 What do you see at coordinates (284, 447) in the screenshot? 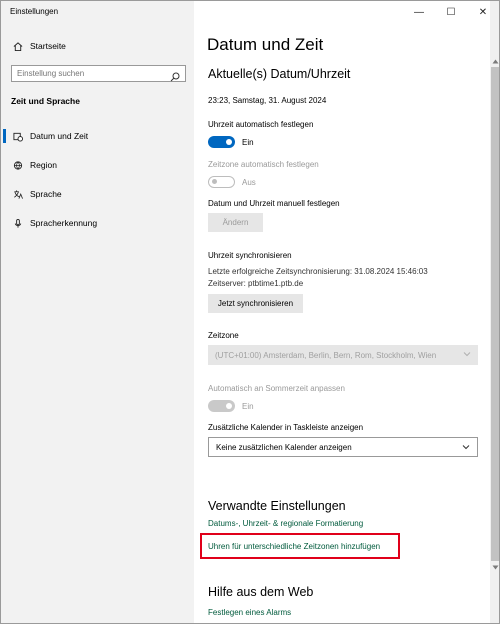
I see `calendar-value: Keine zusätzlichen Kalender anzeigen` at bounding box center [284, 447].